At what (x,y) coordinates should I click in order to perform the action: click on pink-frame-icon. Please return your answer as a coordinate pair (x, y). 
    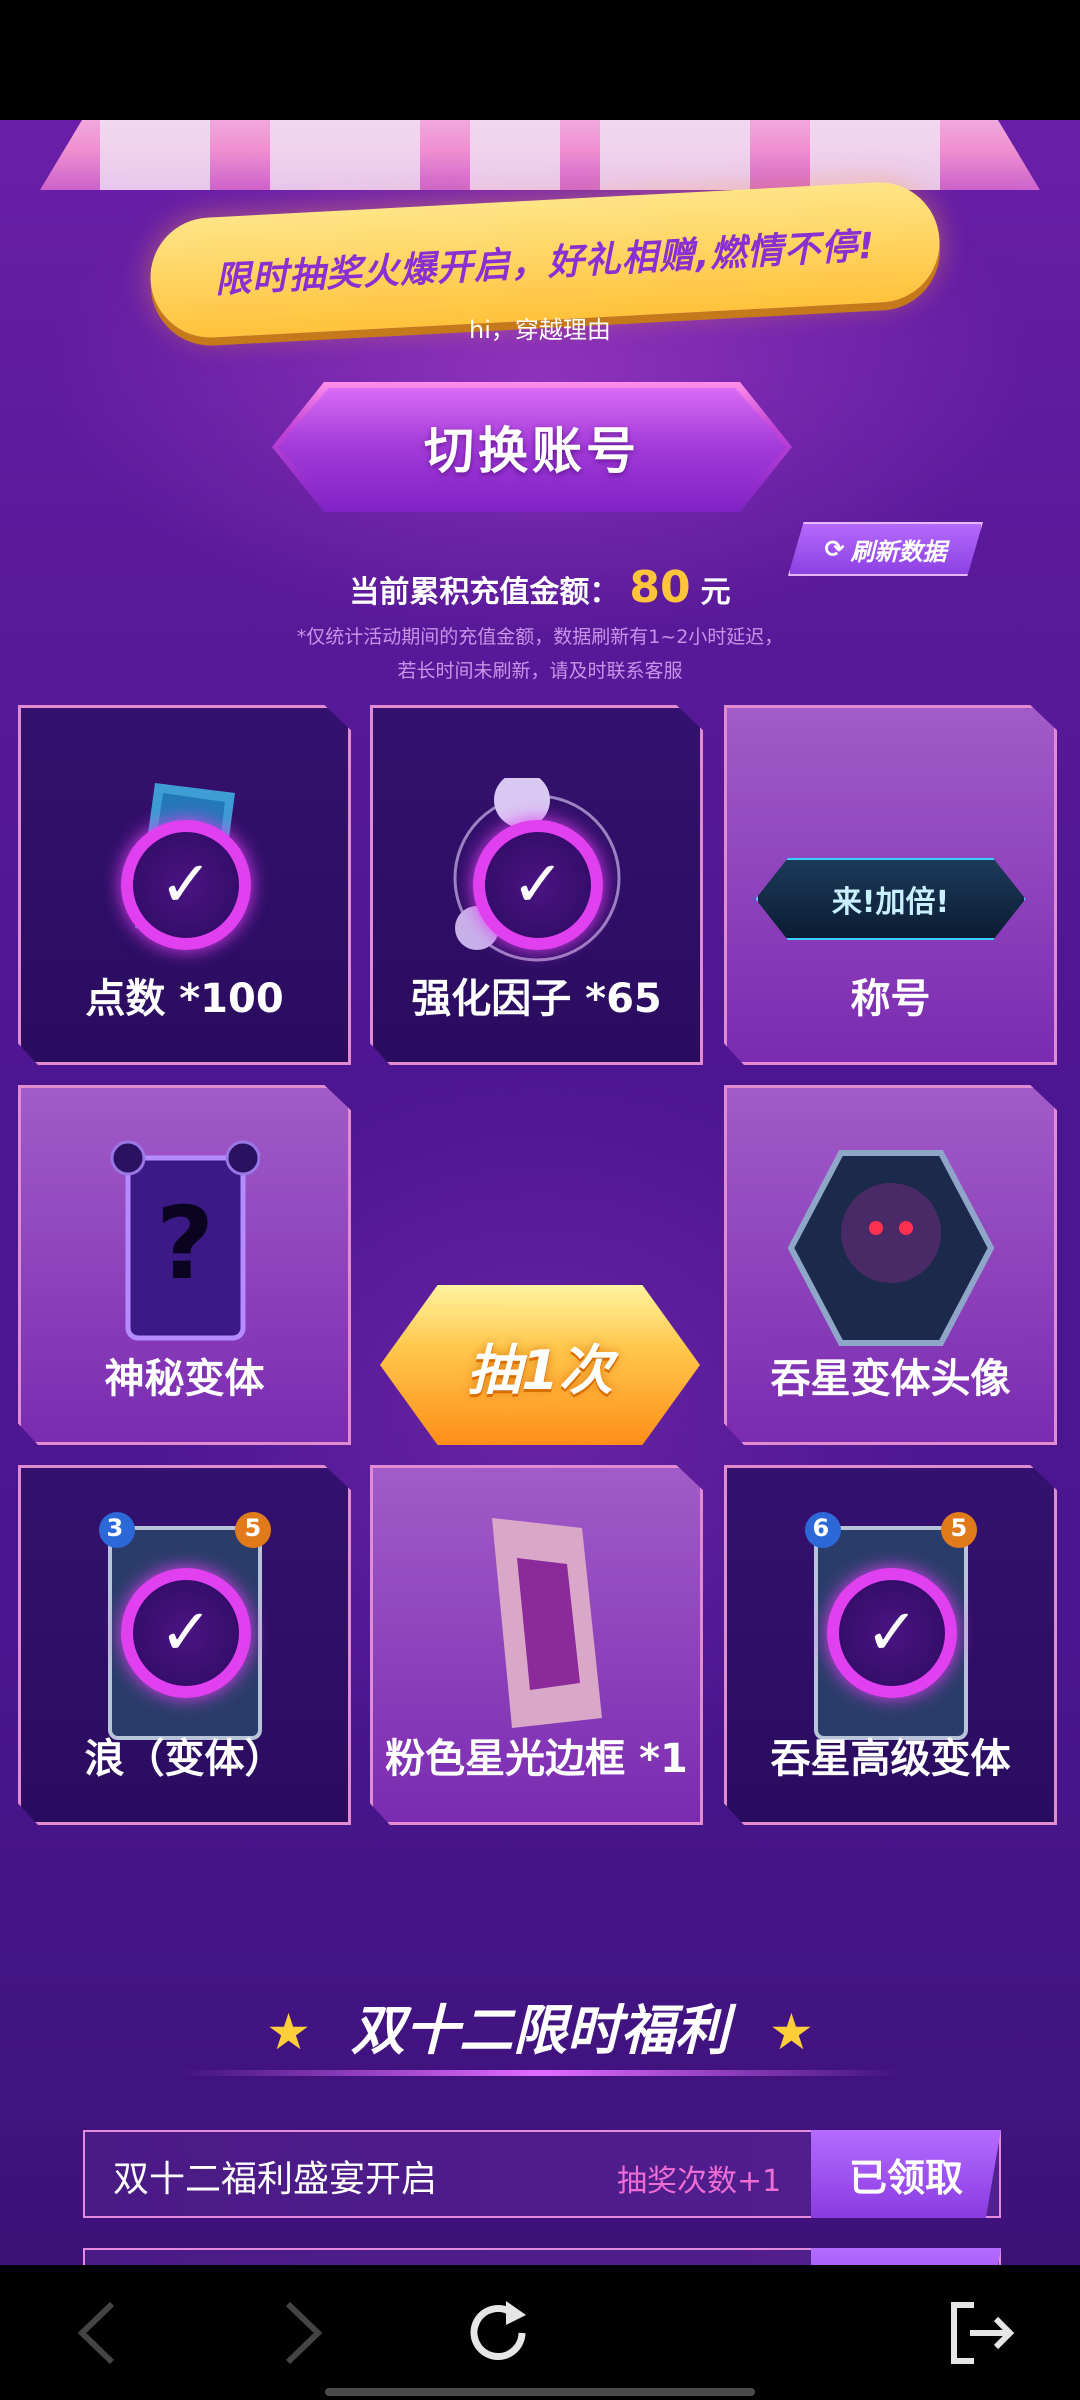
    Looking at the image, I should click on (537, 1623).